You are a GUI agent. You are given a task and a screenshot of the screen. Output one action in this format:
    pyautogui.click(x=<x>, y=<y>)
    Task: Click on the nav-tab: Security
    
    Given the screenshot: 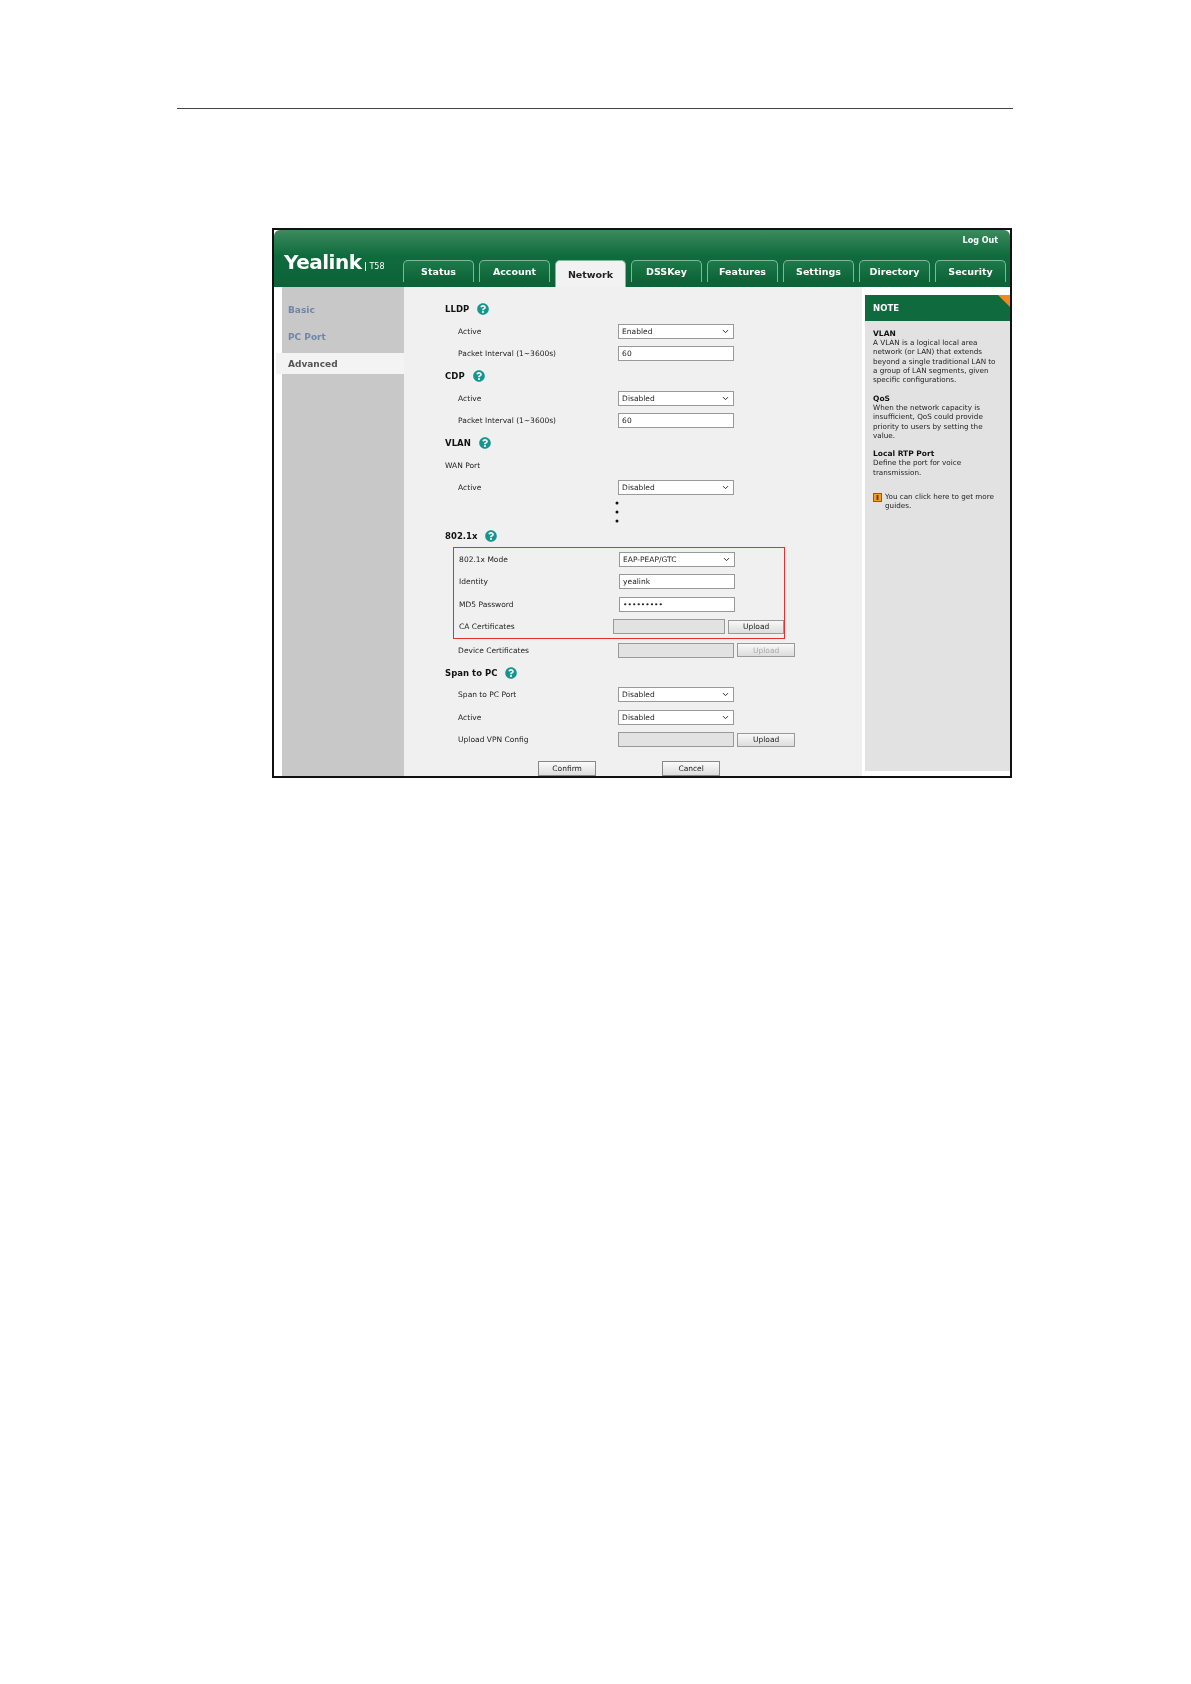 What is the action you would take?
    pyautogui.click(x=970, y=271)
    